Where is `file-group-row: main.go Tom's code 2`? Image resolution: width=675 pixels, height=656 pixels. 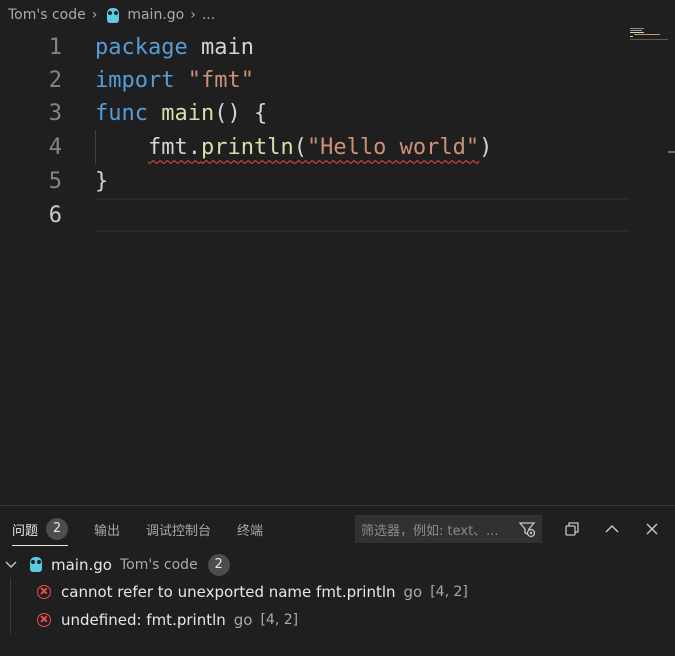 file-group-row: main.go Tom's code 2 is located at coordinates (337, 564).